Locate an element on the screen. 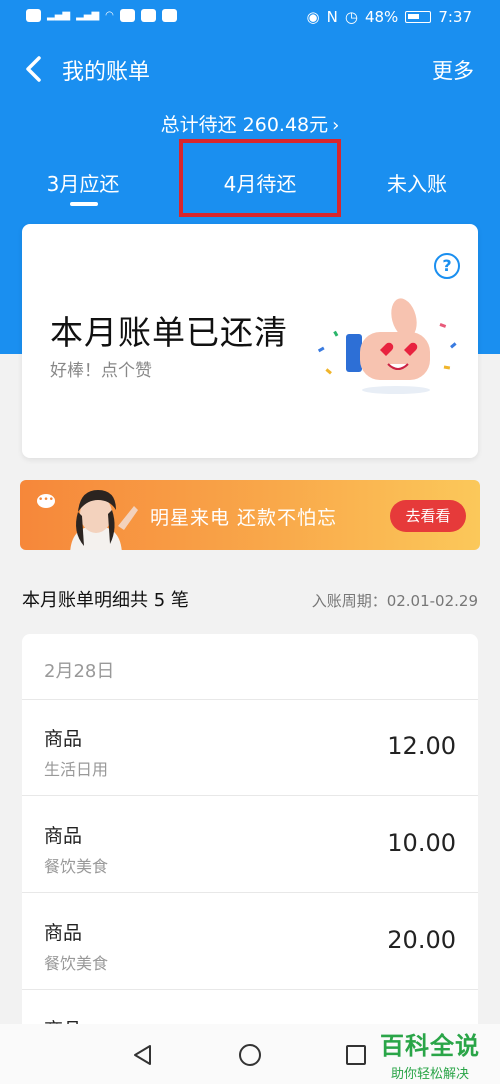  wifi-icon: ◠ is located at coordinates (109, 15).